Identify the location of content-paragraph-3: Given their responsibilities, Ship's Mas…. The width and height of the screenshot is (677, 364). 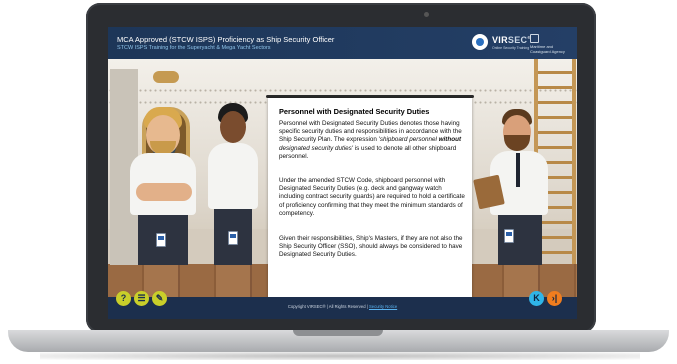
(371, 247).